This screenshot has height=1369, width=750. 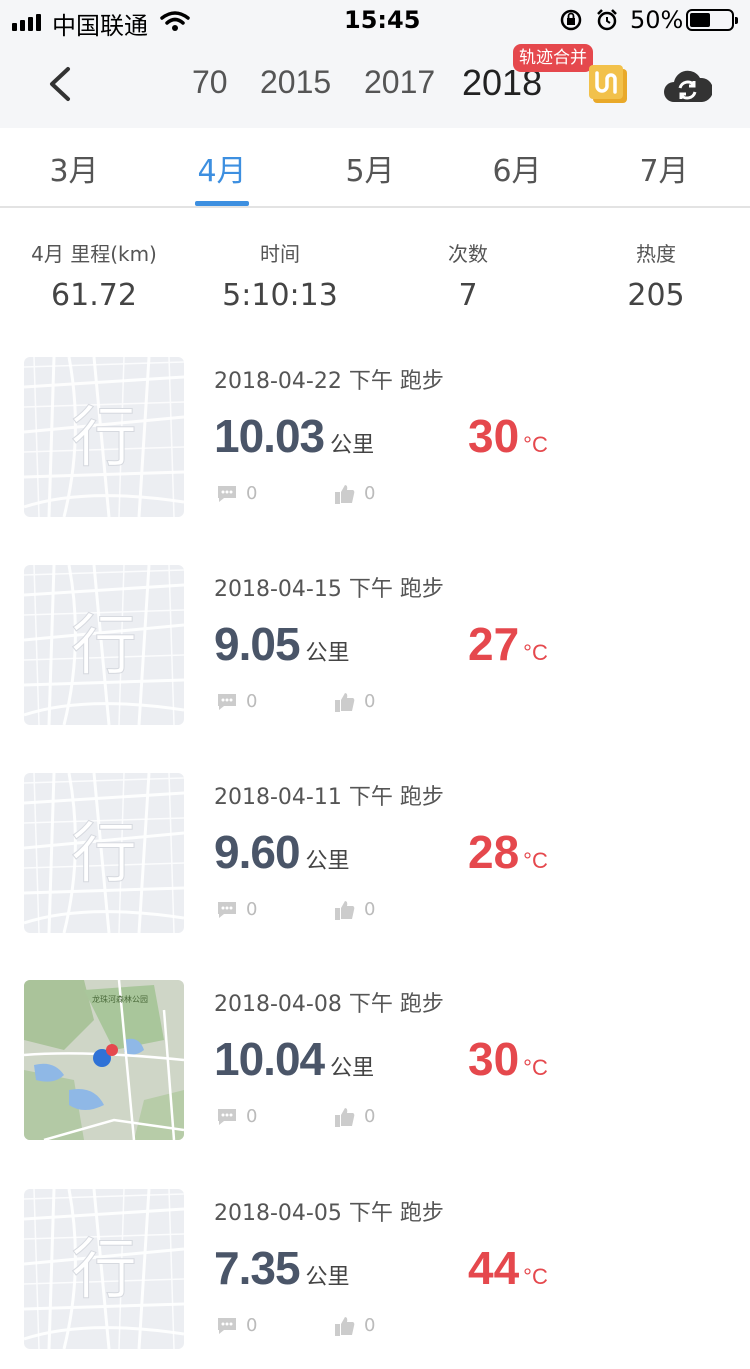 I want to click on rotation-lock-icon, so click(x=571, y=20).